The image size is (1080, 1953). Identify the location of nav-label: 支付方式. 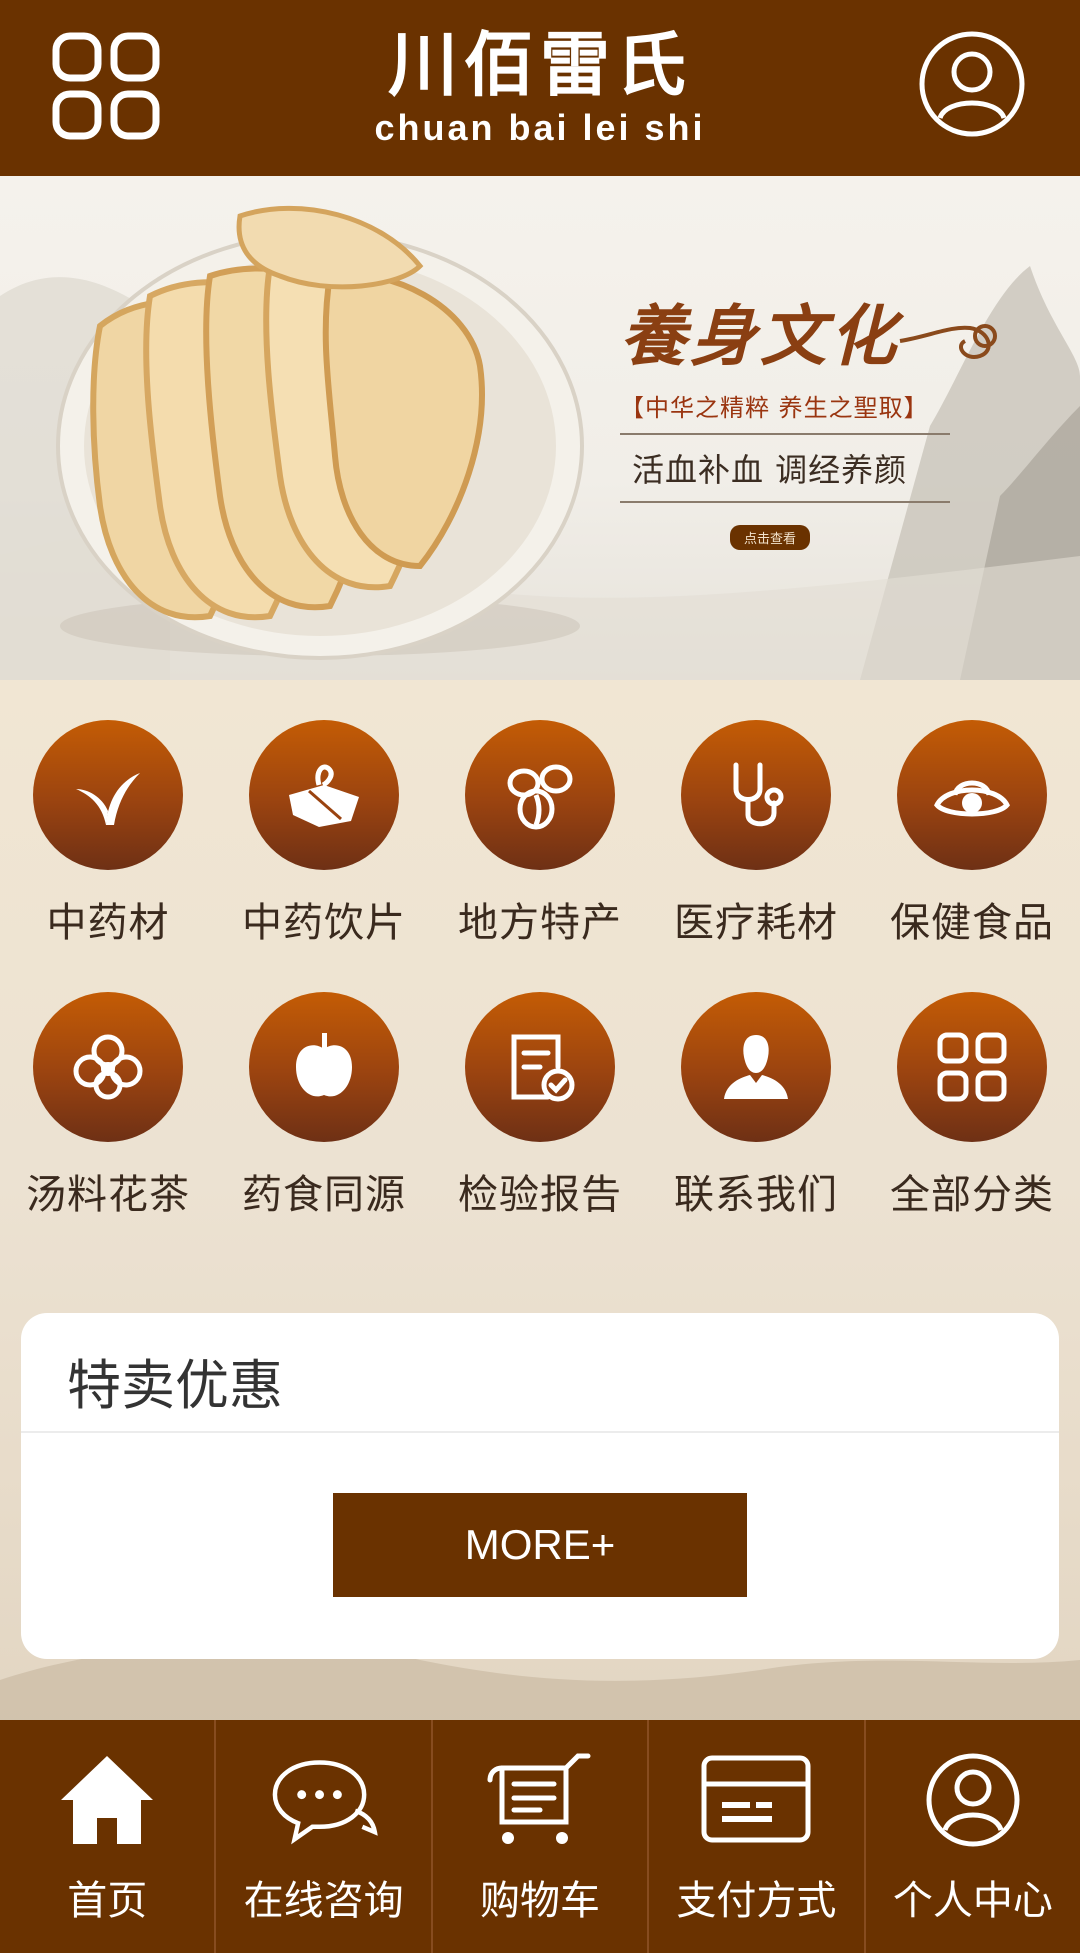
(756, 1901).